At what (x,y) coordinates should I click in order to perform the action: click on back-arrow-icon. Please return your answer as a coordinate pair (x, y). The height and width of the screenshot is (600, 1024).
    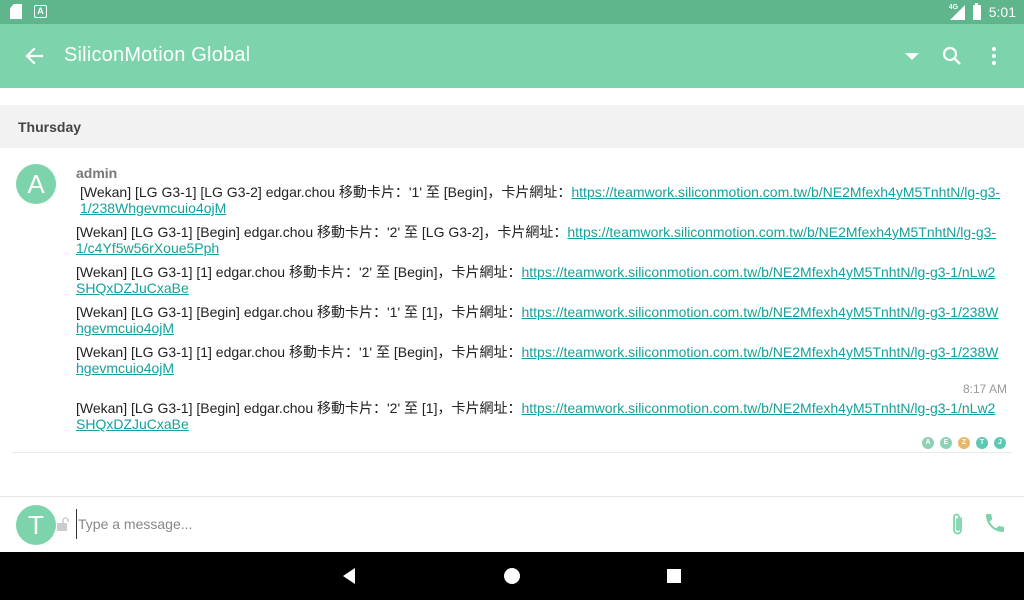
    Looking at the image, I should click on (36, 56).